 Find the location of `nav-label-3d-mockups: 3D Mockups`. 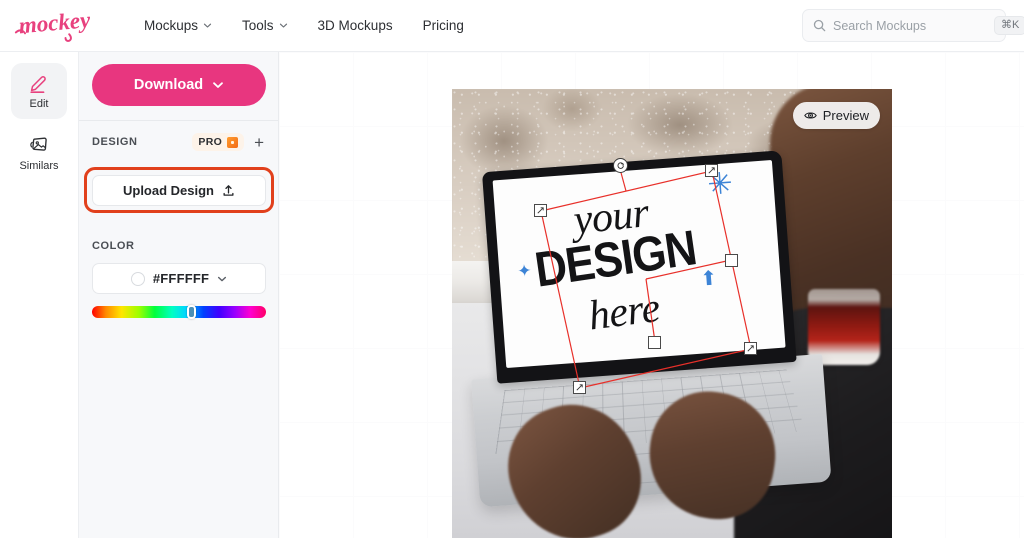

nav-label-3d-mockups: 3D Mockups is located at coordinates (355, 25).